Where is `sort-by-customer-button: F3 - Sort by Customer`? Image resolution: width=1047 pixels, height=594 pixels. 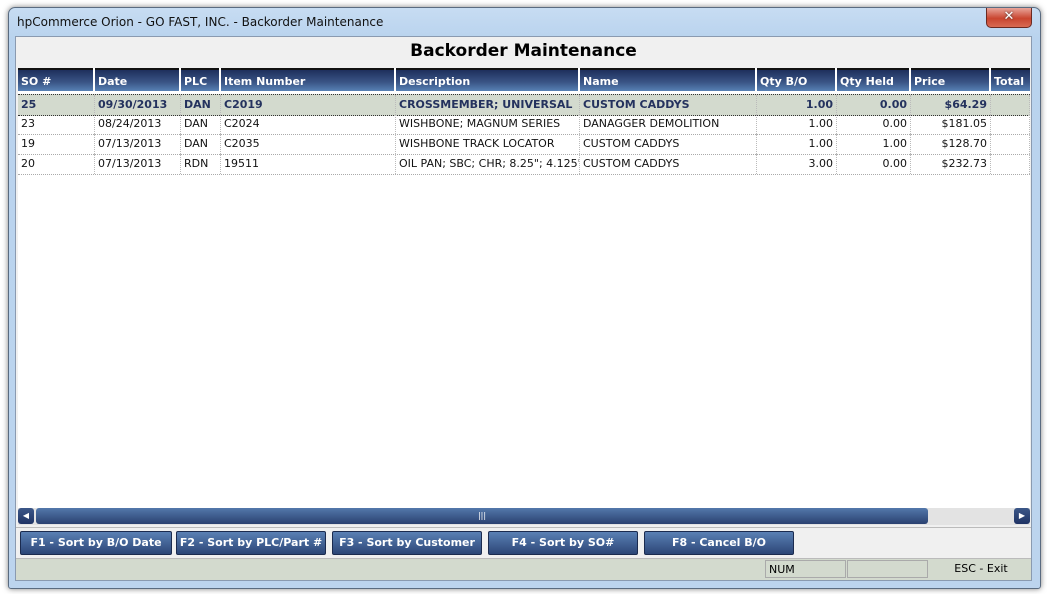 sort-by-customer-button: F3 - Sort by Customer is located at coordinates (407, 543).